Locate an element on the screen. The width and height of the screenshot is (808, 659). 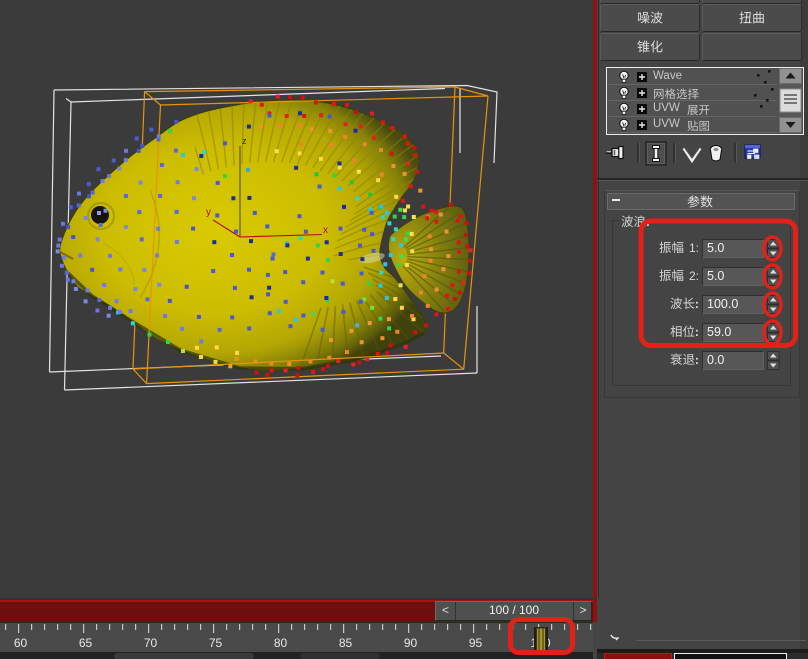
svg-text: z is located at coordinates (244, 141).